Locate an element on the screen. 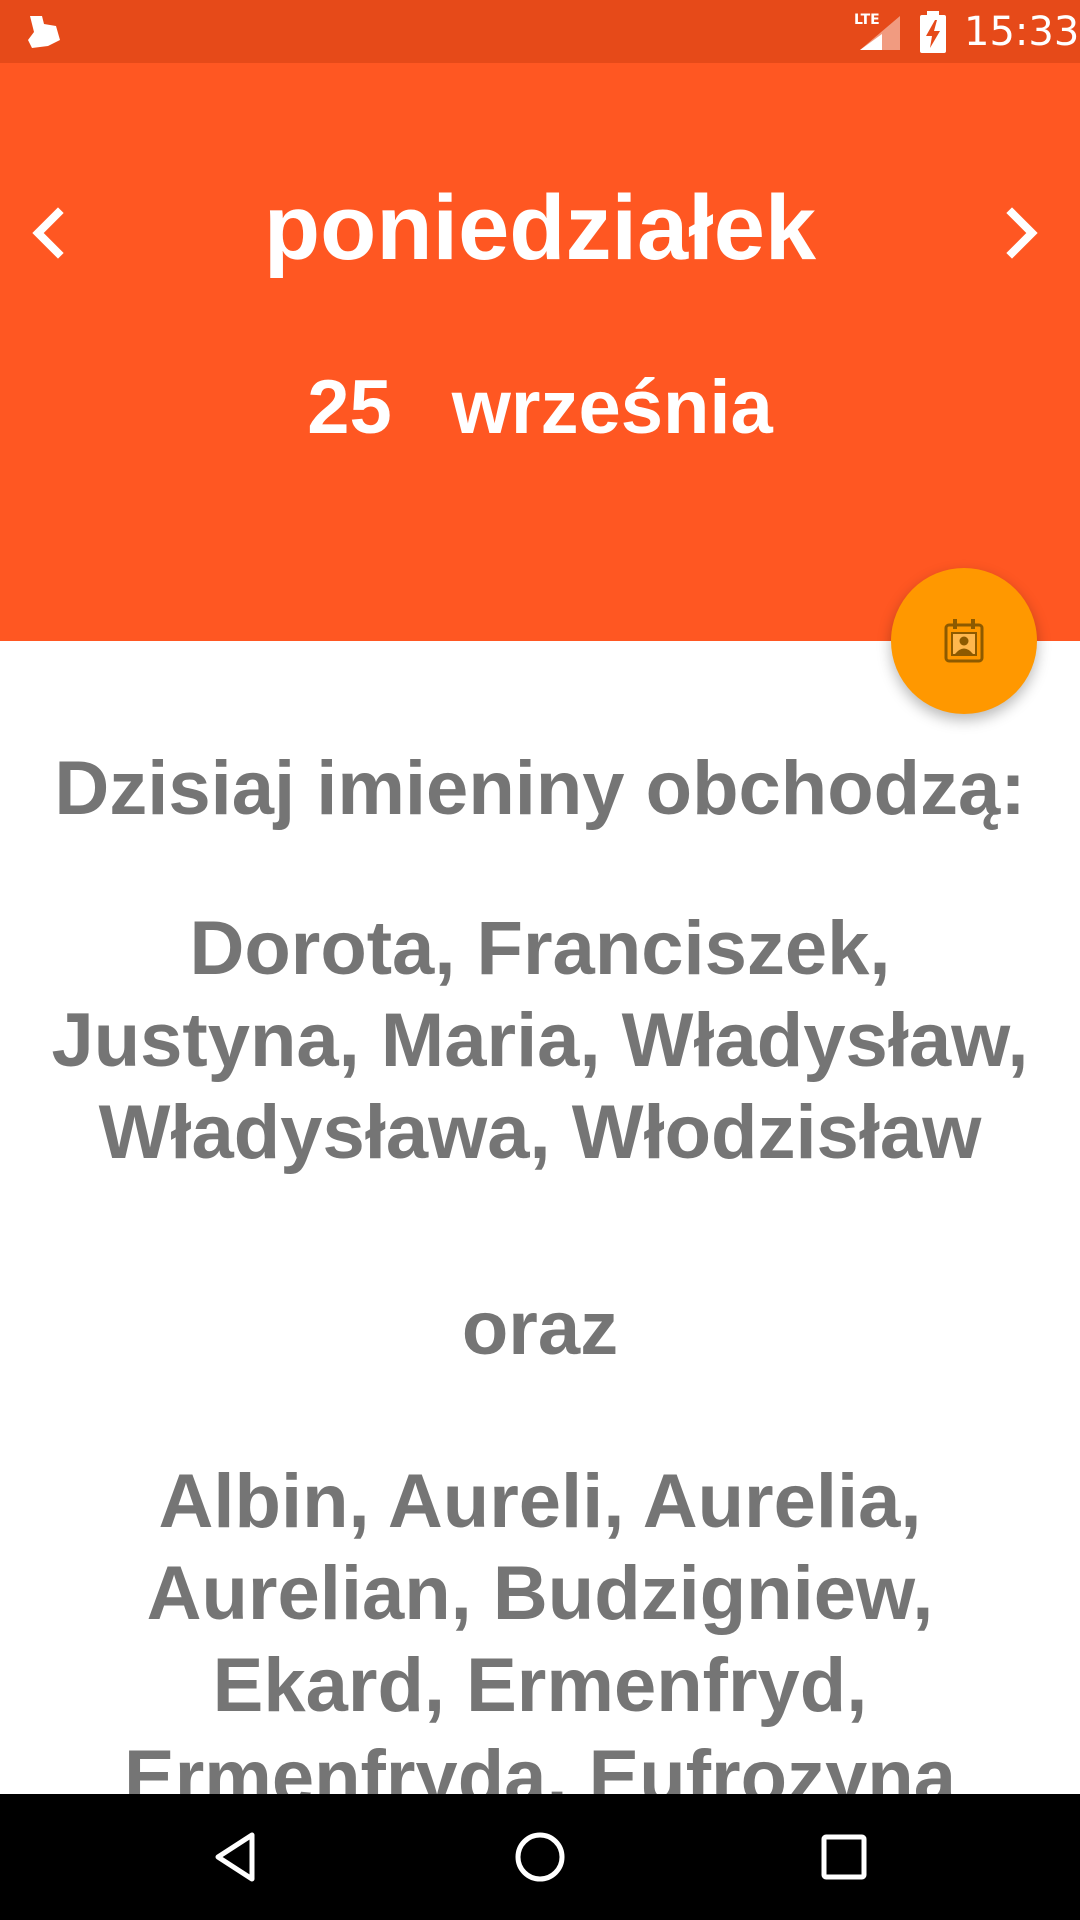 This screenshot has width=1080, height=1920. back-triangle-icon is located at coordinates (235, 1857).